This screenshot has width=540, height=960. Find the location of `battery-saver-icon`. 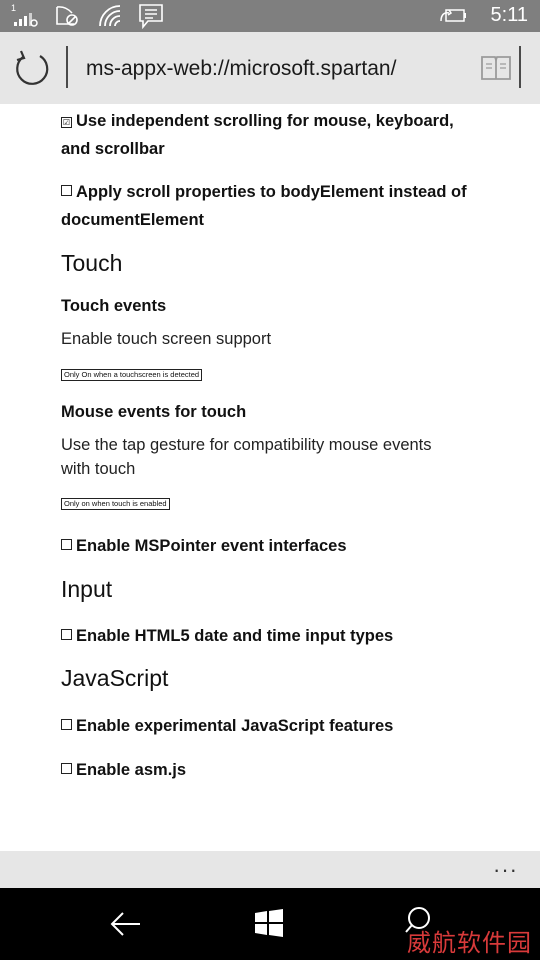

battery-saver-icon is located at coordinates (454, 18).